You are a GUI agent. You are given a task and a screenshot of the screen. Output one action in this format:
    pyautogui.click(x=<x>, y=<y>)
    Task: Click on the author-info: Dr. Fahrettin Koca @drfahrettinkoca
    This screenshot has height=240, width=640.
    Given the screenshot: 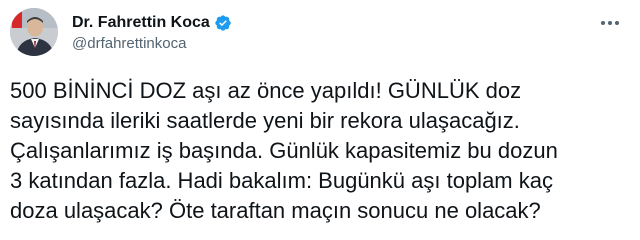 What is the action you would take?
    pyautogui.click(x=152, y=32)
    